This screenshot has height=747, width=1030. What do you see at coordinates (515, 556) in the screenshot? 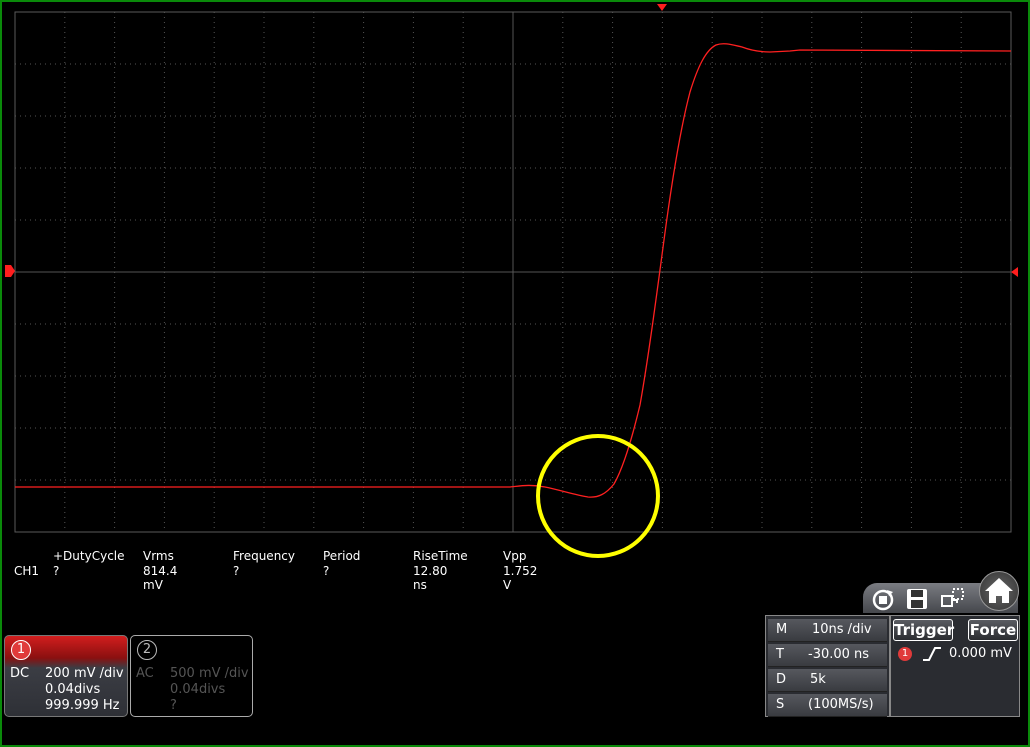
I see `meas-label-vpp: Vpp` at bounding box center [515, 556].